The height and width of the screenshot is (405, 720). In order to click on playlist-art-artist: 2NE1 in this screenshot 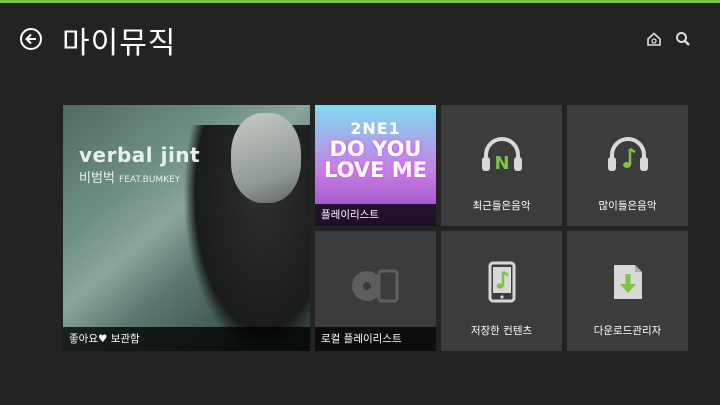, I will do `click(375, 128)`.